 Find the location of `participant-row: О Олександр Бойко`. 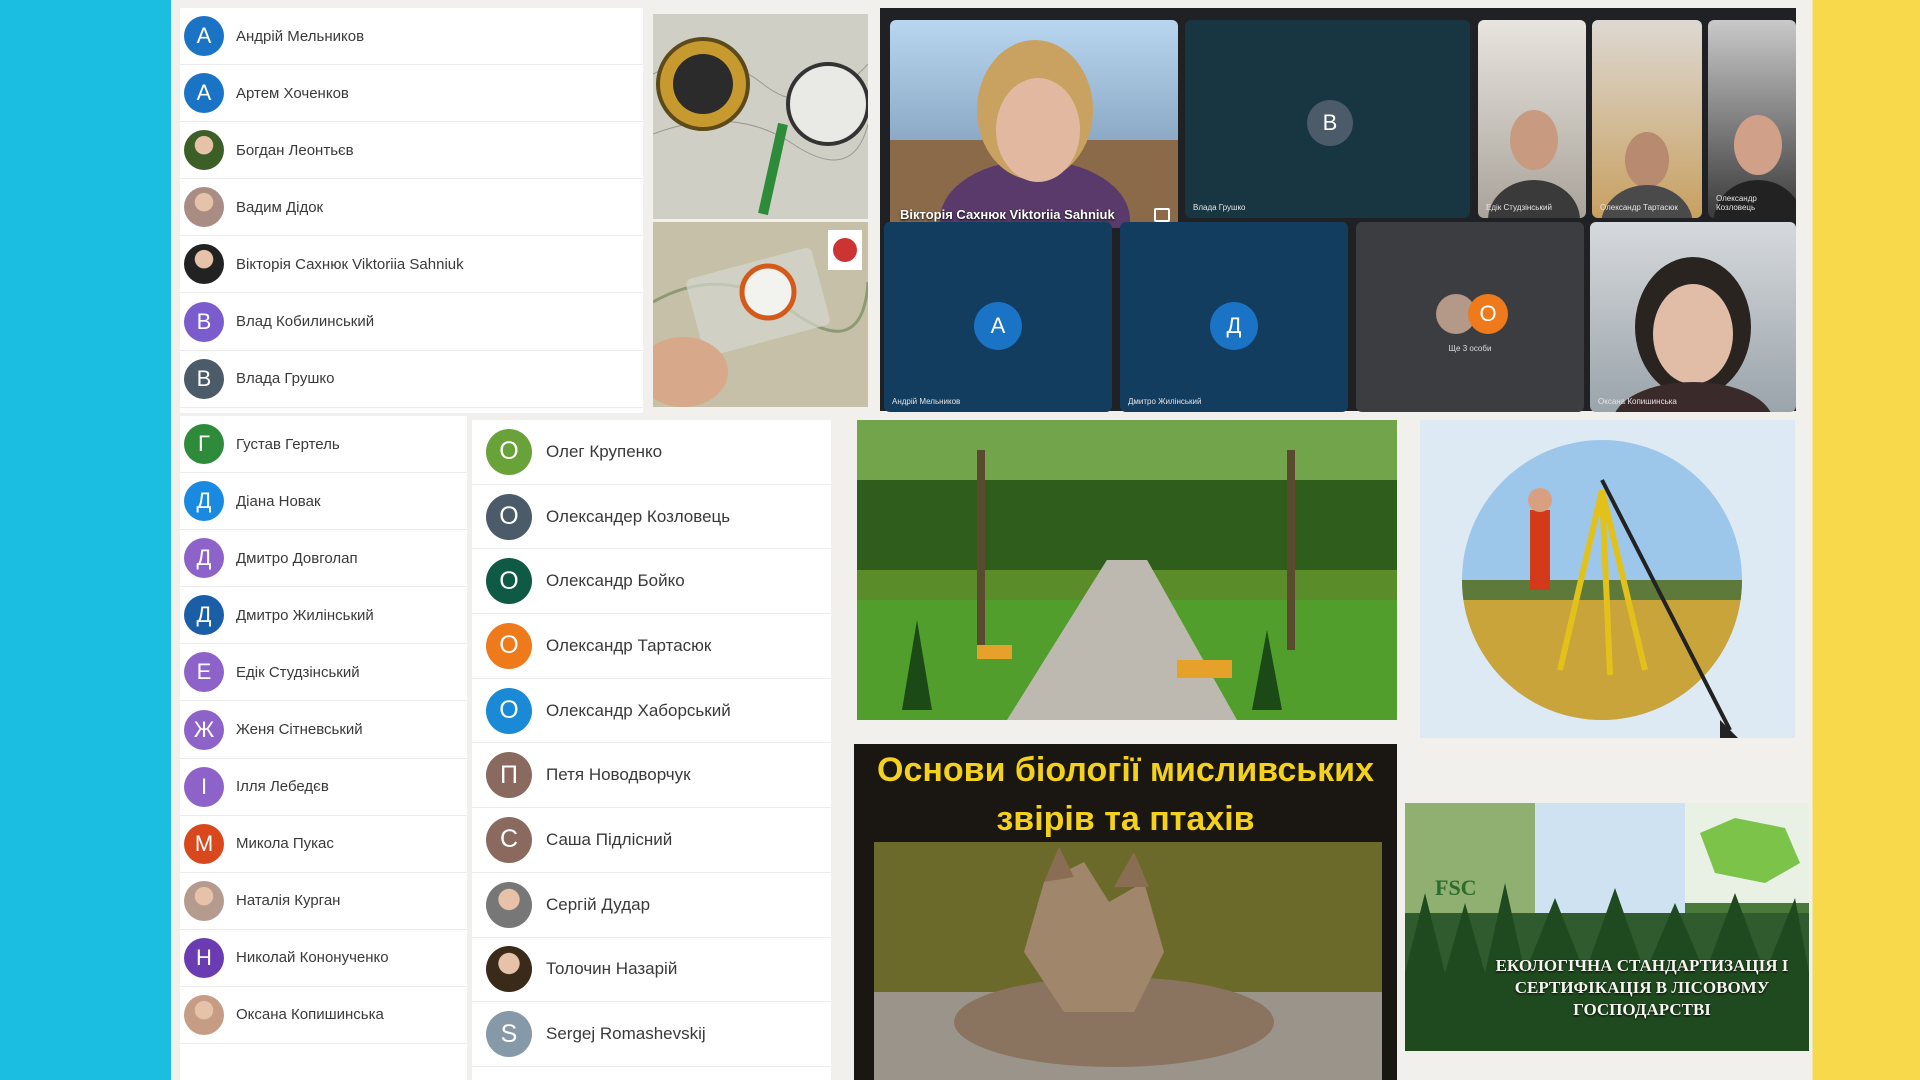

participant-row: О Олександр Бойко is located at coordinates (651, 582).